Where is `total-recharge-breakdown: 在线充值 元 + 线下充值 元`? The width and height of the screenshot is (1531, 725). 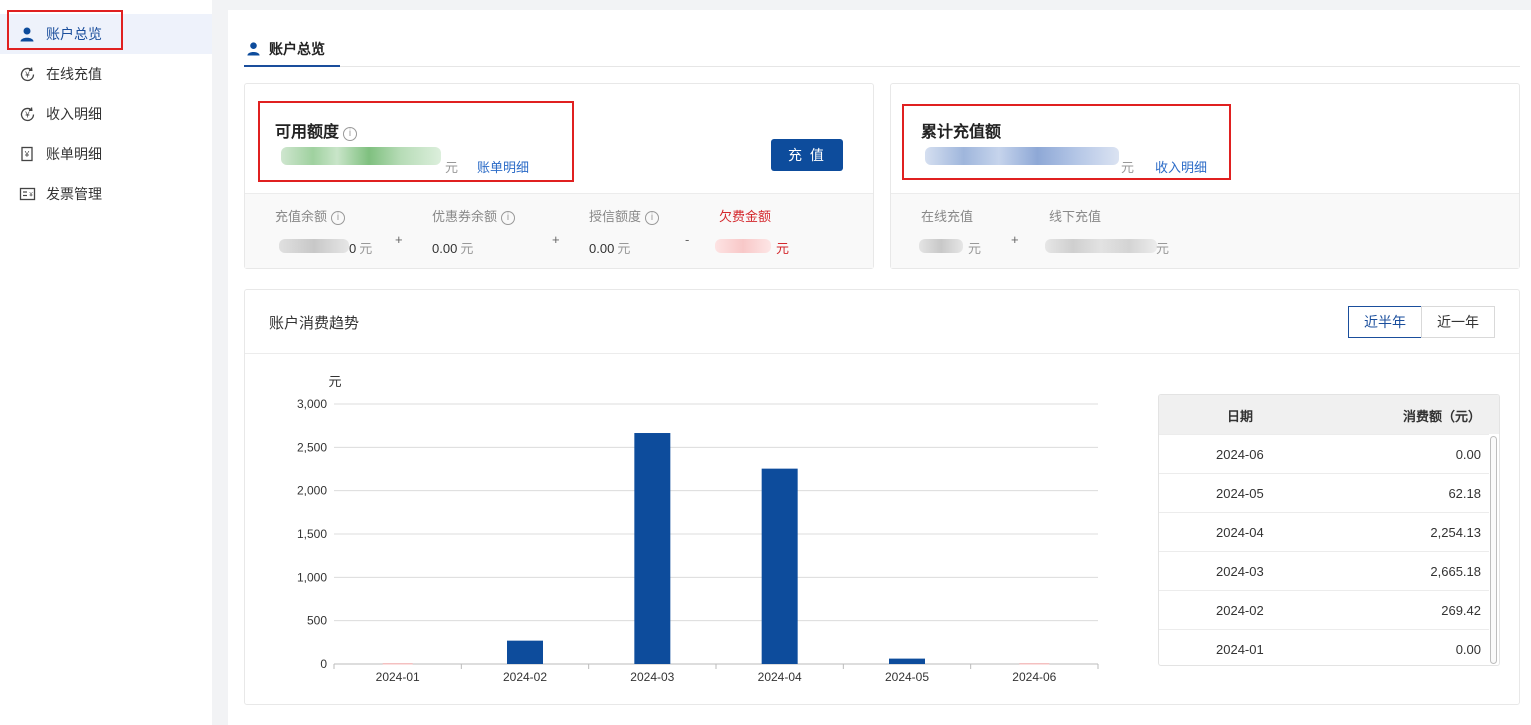 total-recharge-breakdown: 在线充值 元 + 线下充值 元 is located at coordinates (1205, 230).